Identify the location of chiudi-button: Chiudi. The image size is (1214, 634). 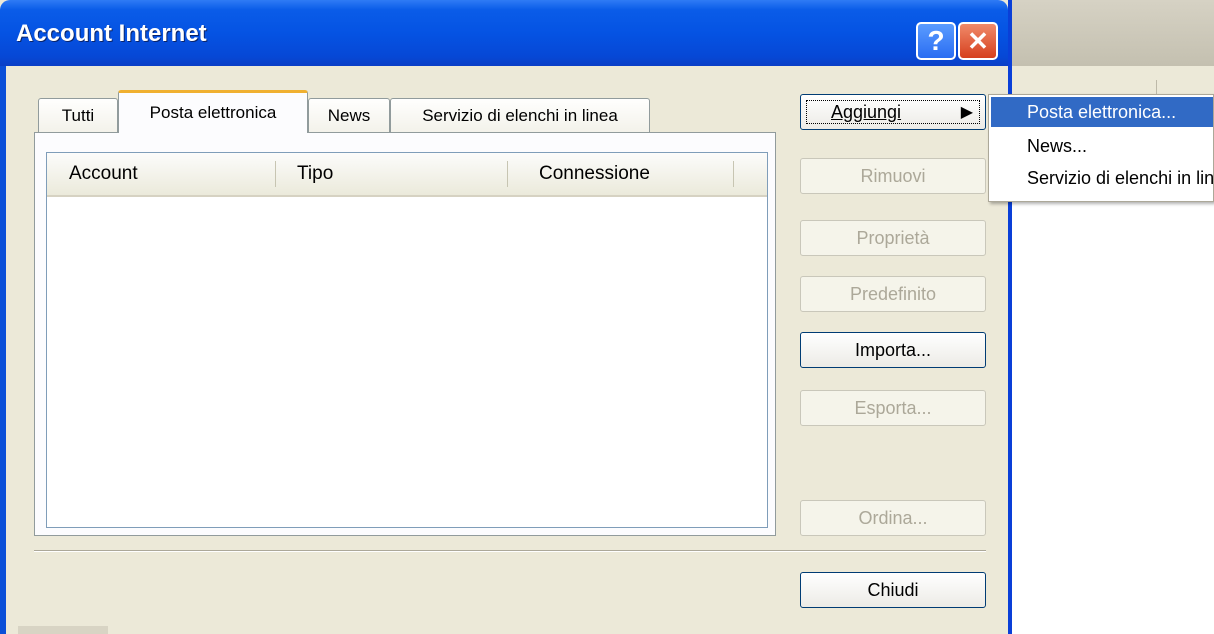
(893, 590).